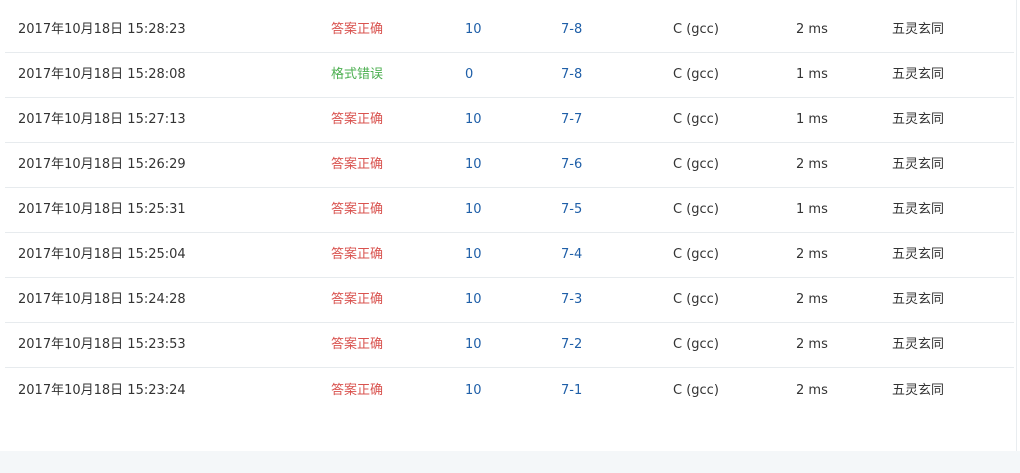  What do you see at coordinates (571, 210) in the screenshot?
I see `problem-link: 7-5` at bounding box center [571, 210].